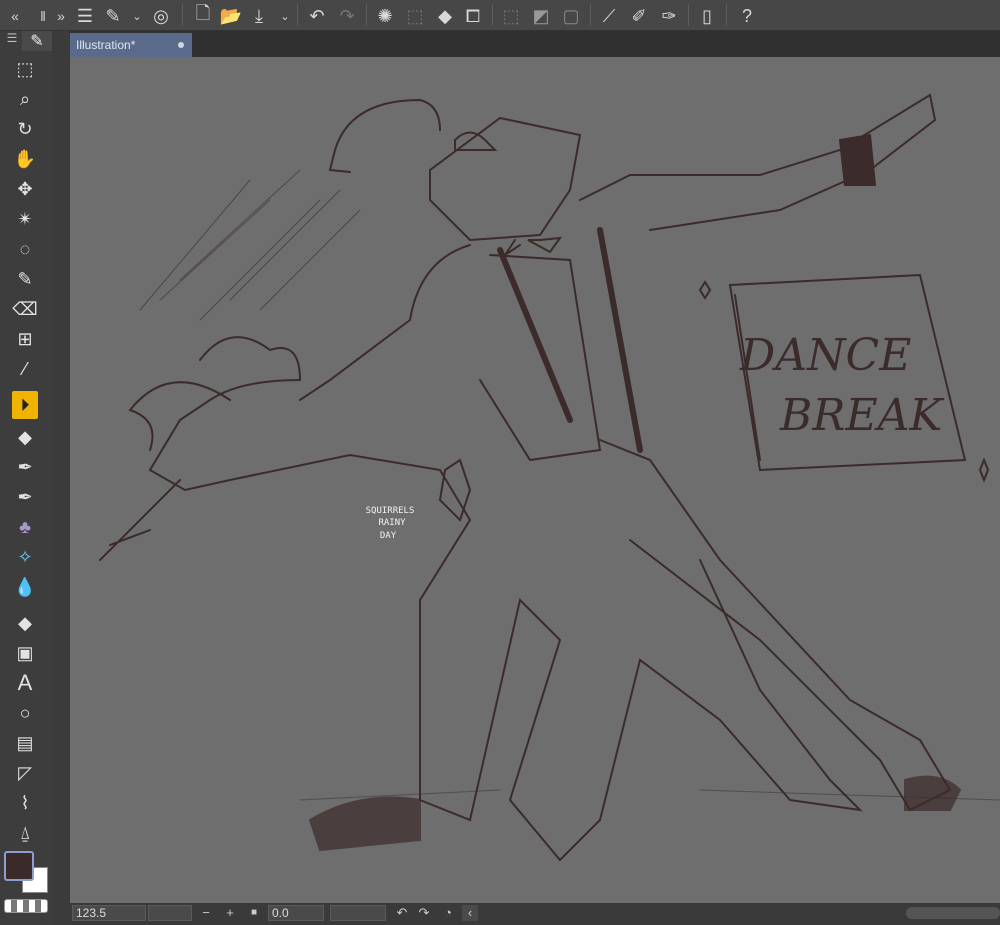 The height and width of the screenshot is (925, 1000). I want to click on undo-icon: ↶, so click(317, 16).